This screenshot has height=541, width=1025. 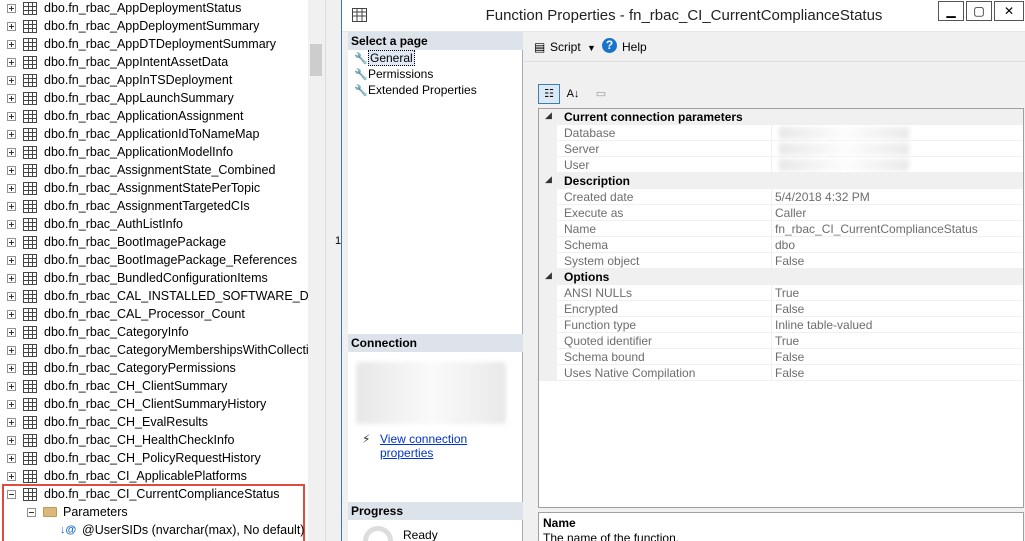 I want to click on tree-item: dbo.fn_rbac_ApplicationIdToNameMap, so click(x=154, y=135).